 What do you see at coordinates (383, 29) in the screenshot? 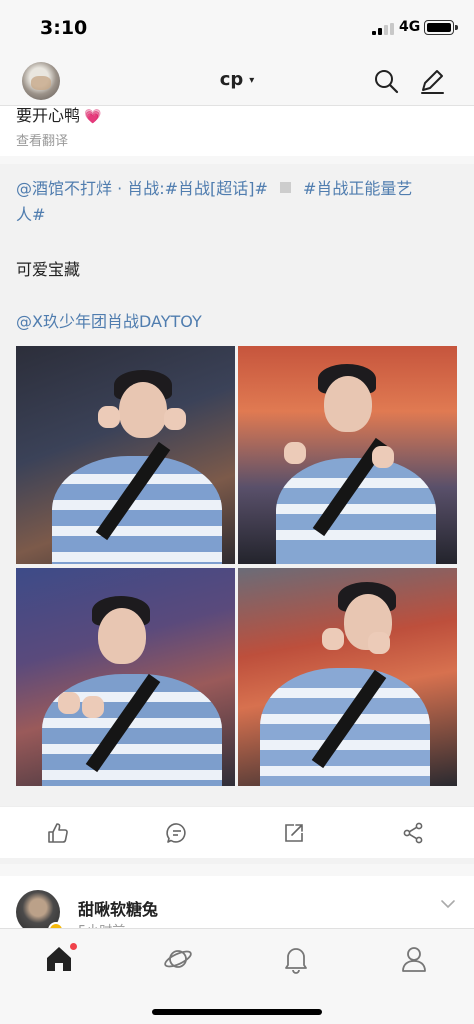
I see `signal-icon` at bounding box center [383, 29].